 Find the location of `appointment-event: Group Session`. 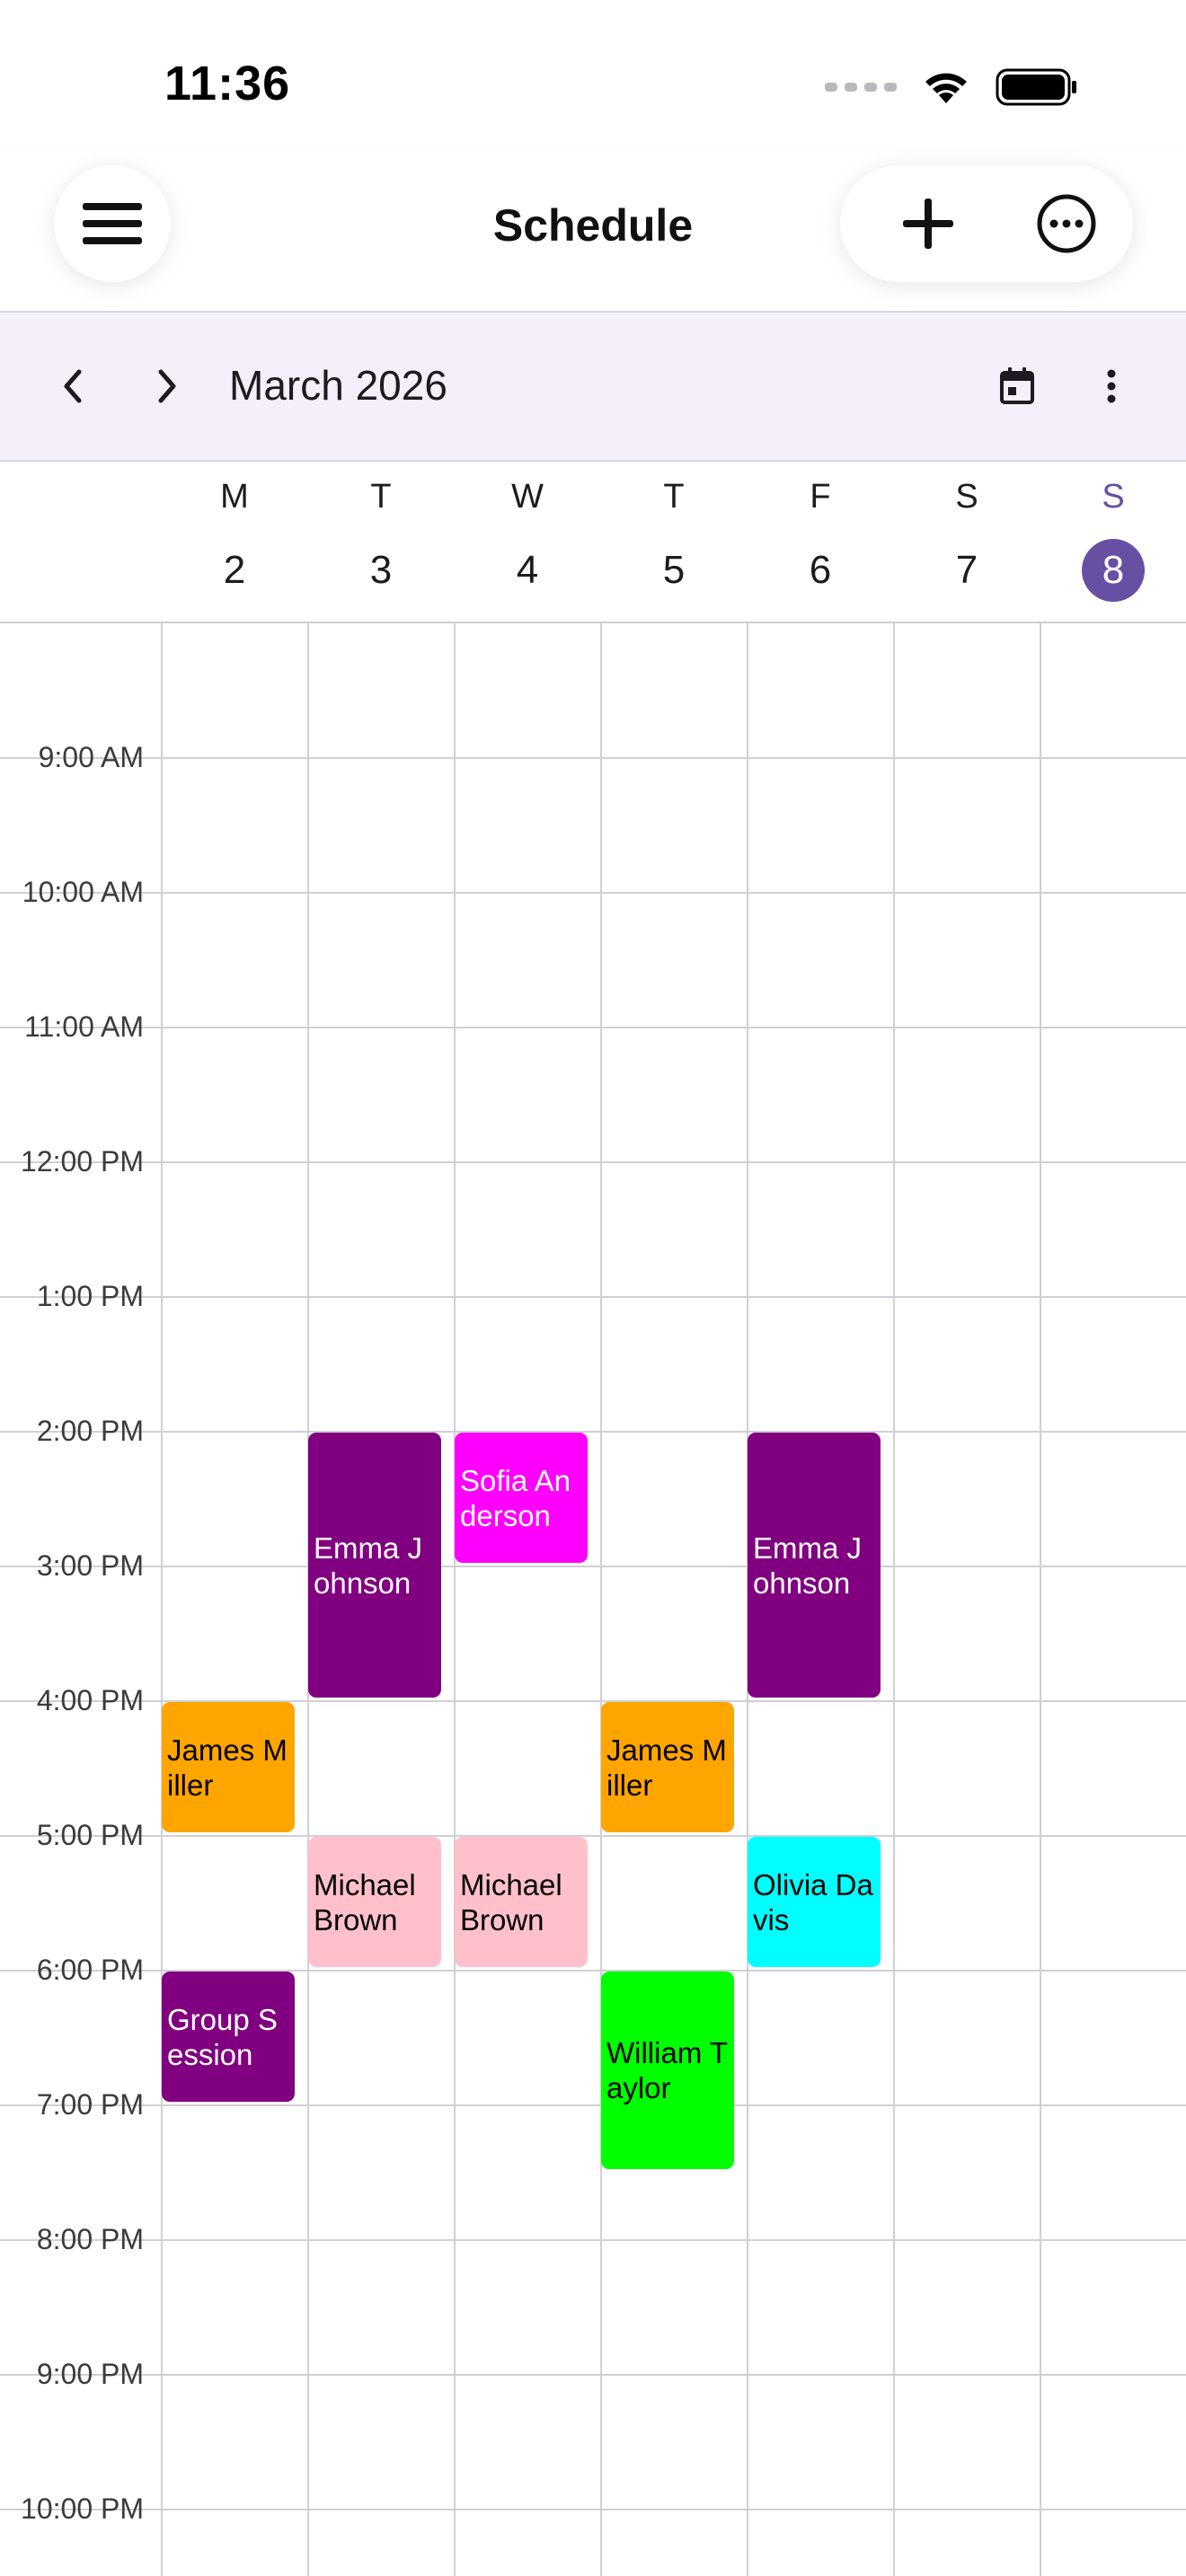

appointment-event: Group Session is located at coordinates (228, 2037).